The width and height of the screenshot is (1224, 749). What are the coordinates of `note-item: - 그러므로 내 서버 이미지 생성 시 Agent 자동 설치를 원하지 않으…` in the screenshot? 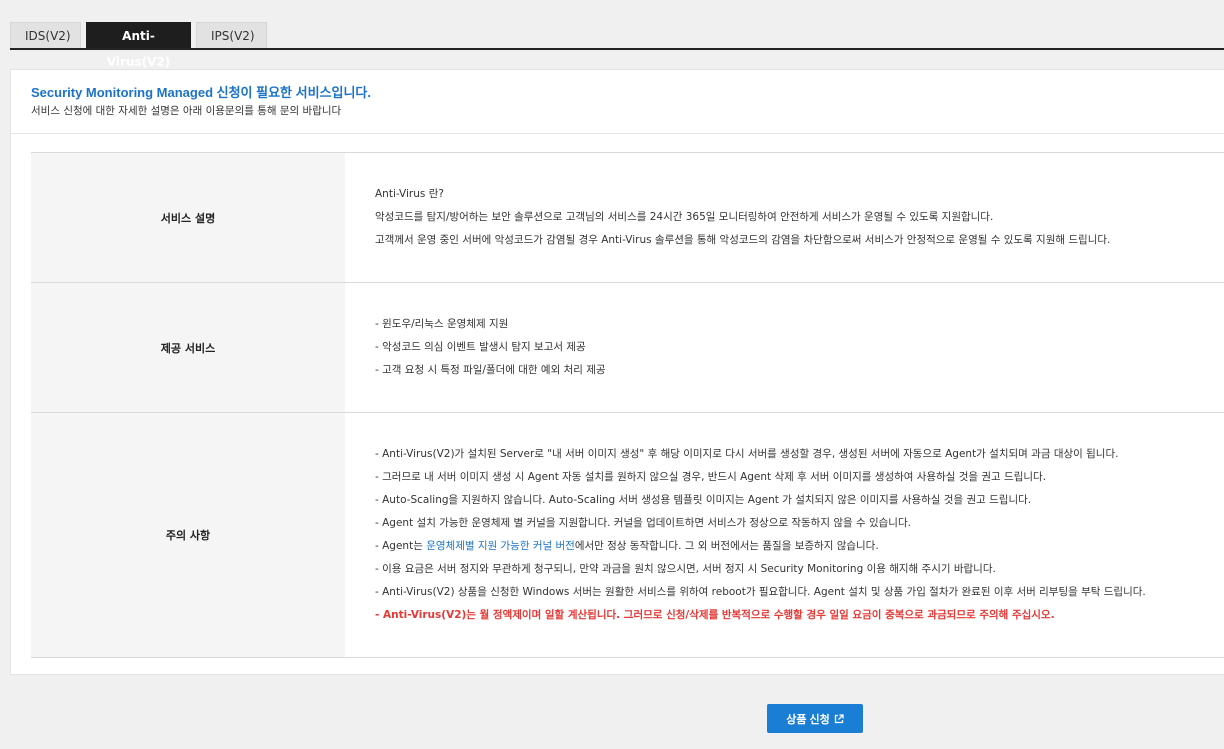 It's located at (711, 477).